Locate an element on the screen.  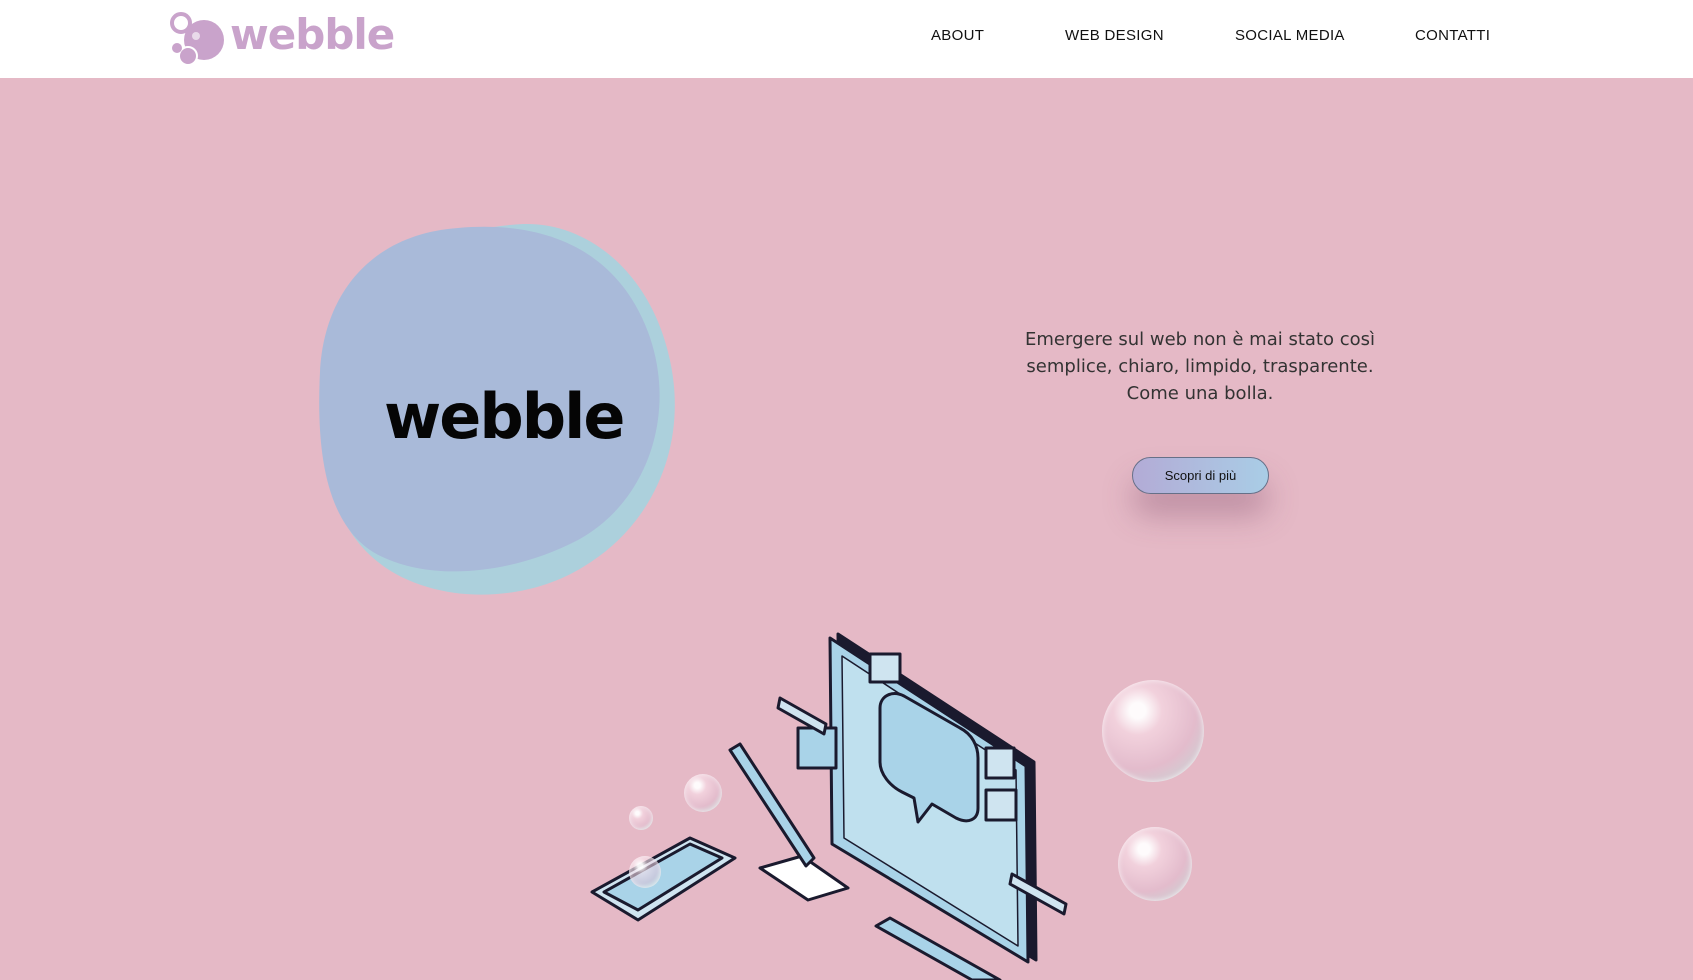
nav-social-media: SOCIAL MEDIA is located at coordinates (1290, 35).